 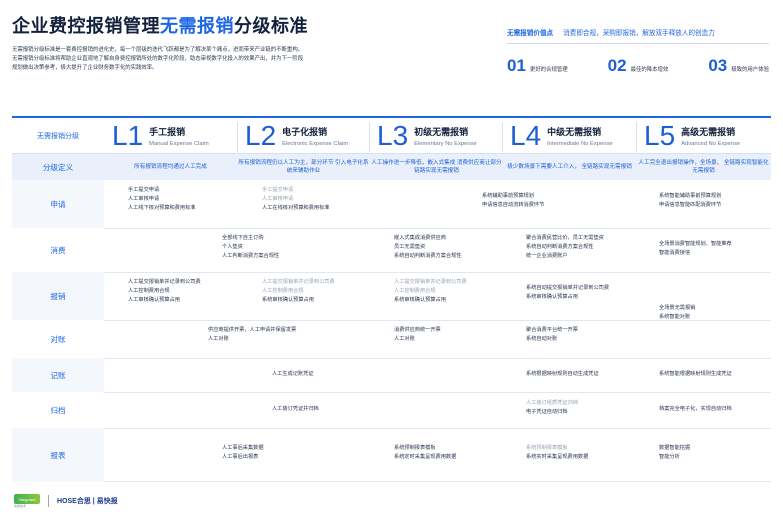 I want to click on reconcile-l1-l2: 供应商提供开票，人工申请并保留发票 人工对账, so click(x=252, y=335).